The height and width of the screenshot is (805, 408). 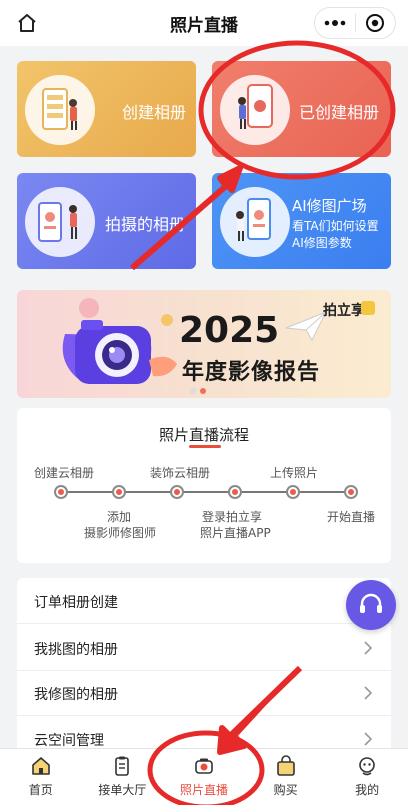 What do you see at coordinates (251, 372) in the screenshot?
I see `banner-subtitle: 年度影像报告` at bounding box center [251, 372].